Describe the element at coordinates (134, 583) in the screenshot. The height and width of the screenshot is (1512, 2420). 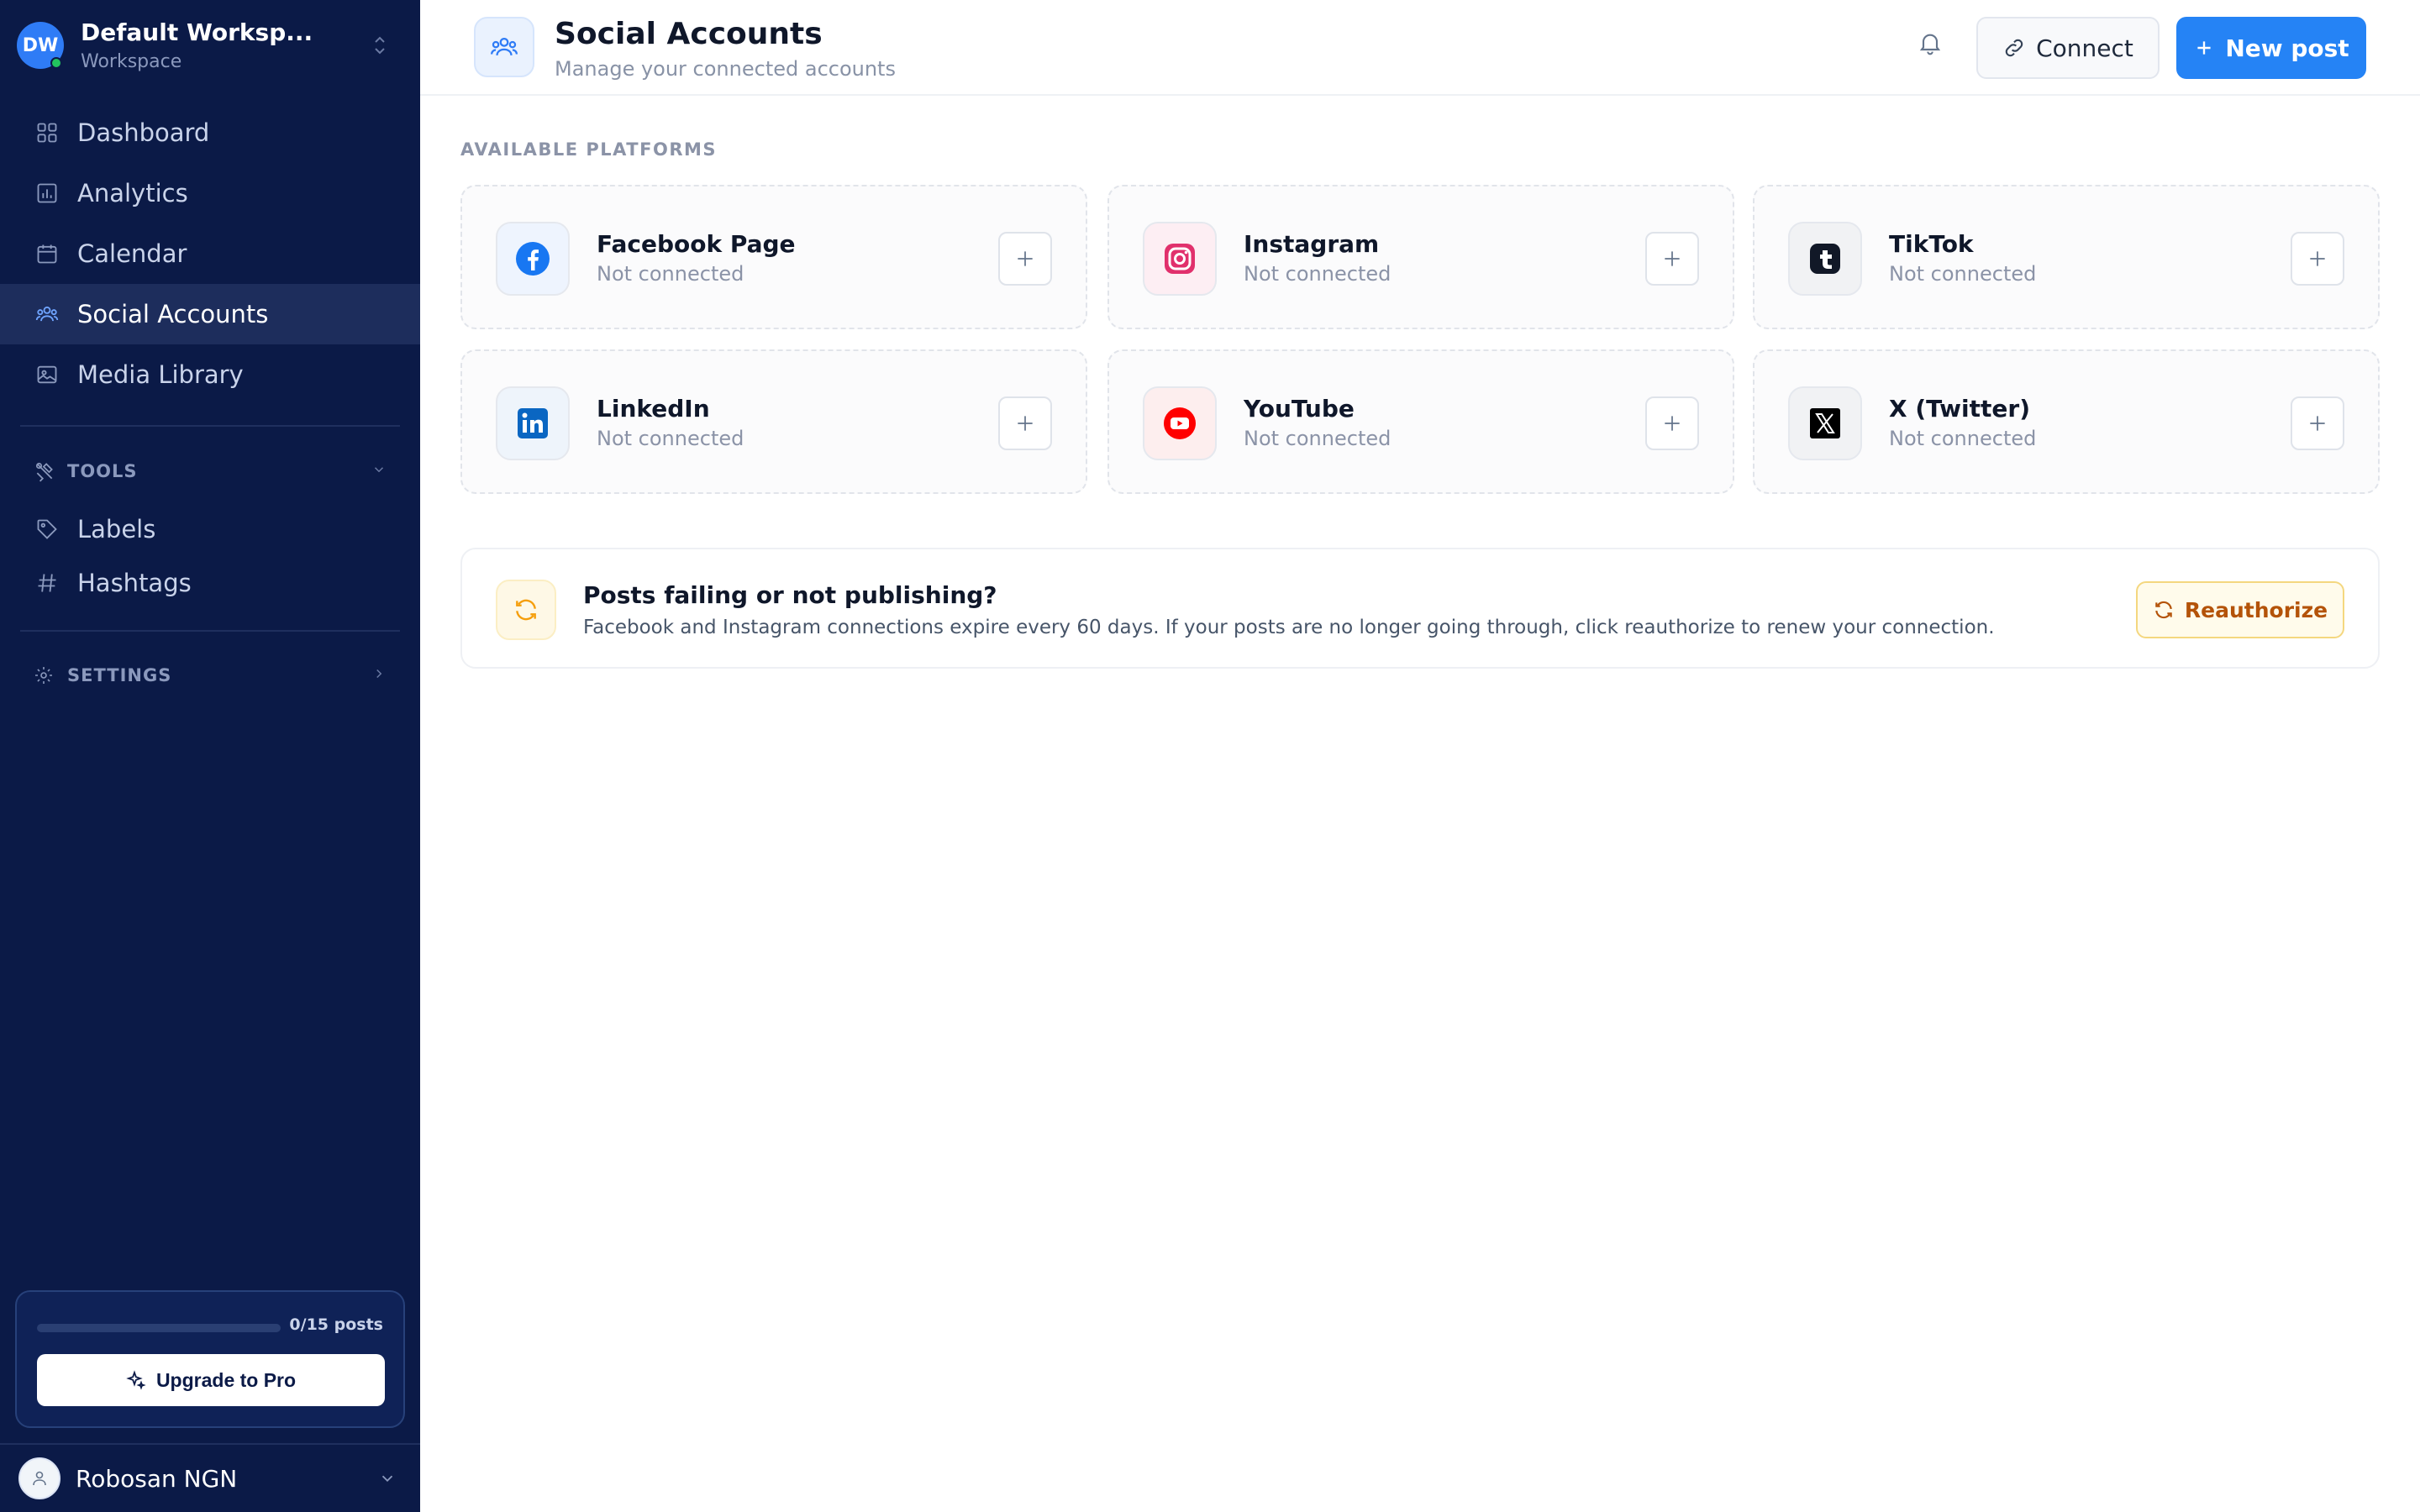
I see `nav-label: Hashtags` at that location.